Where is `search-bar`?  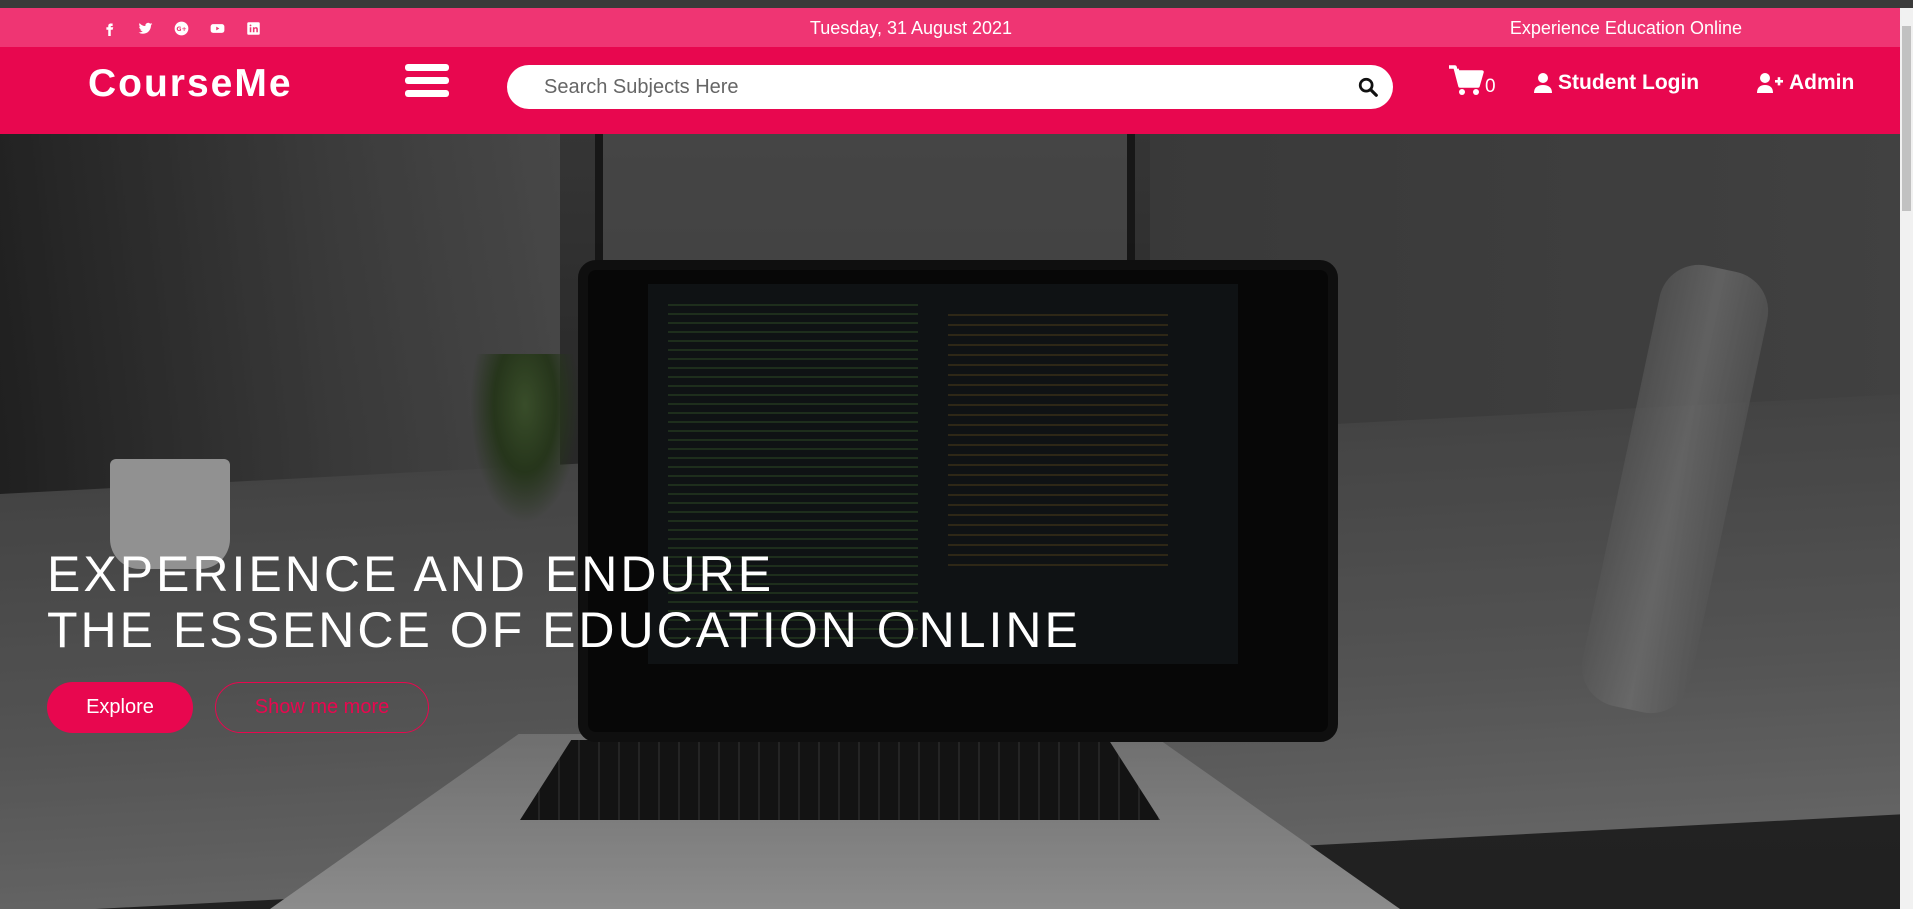 search-bar is located at coordinates (950, 87).